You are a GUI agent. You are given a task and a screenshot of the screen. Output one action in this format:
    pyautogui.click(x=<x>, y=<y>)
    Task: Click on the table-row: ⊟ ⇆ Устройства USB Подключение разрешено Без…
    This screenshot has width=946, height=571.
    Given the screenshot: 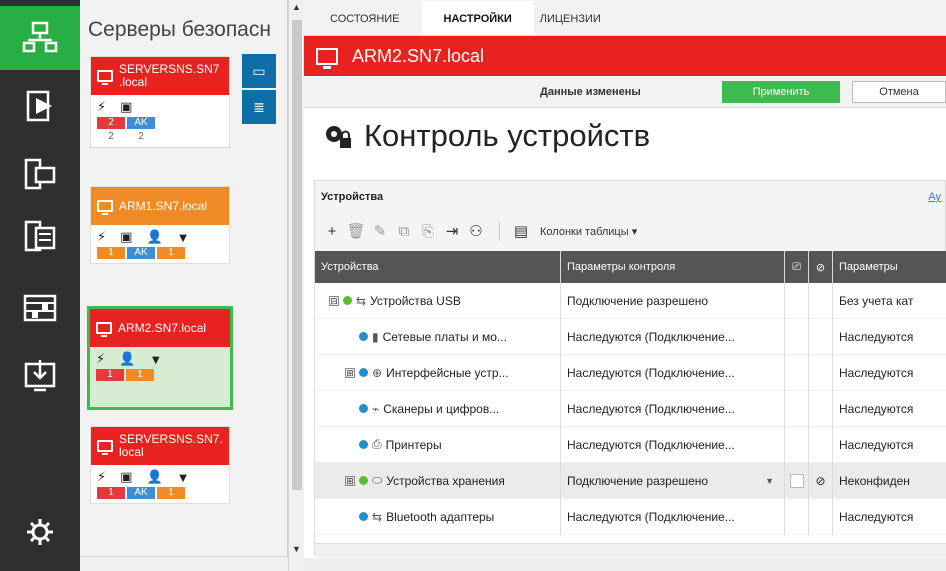 What is the action you would take?
    pyautogui.click(x=630, y=300)
    